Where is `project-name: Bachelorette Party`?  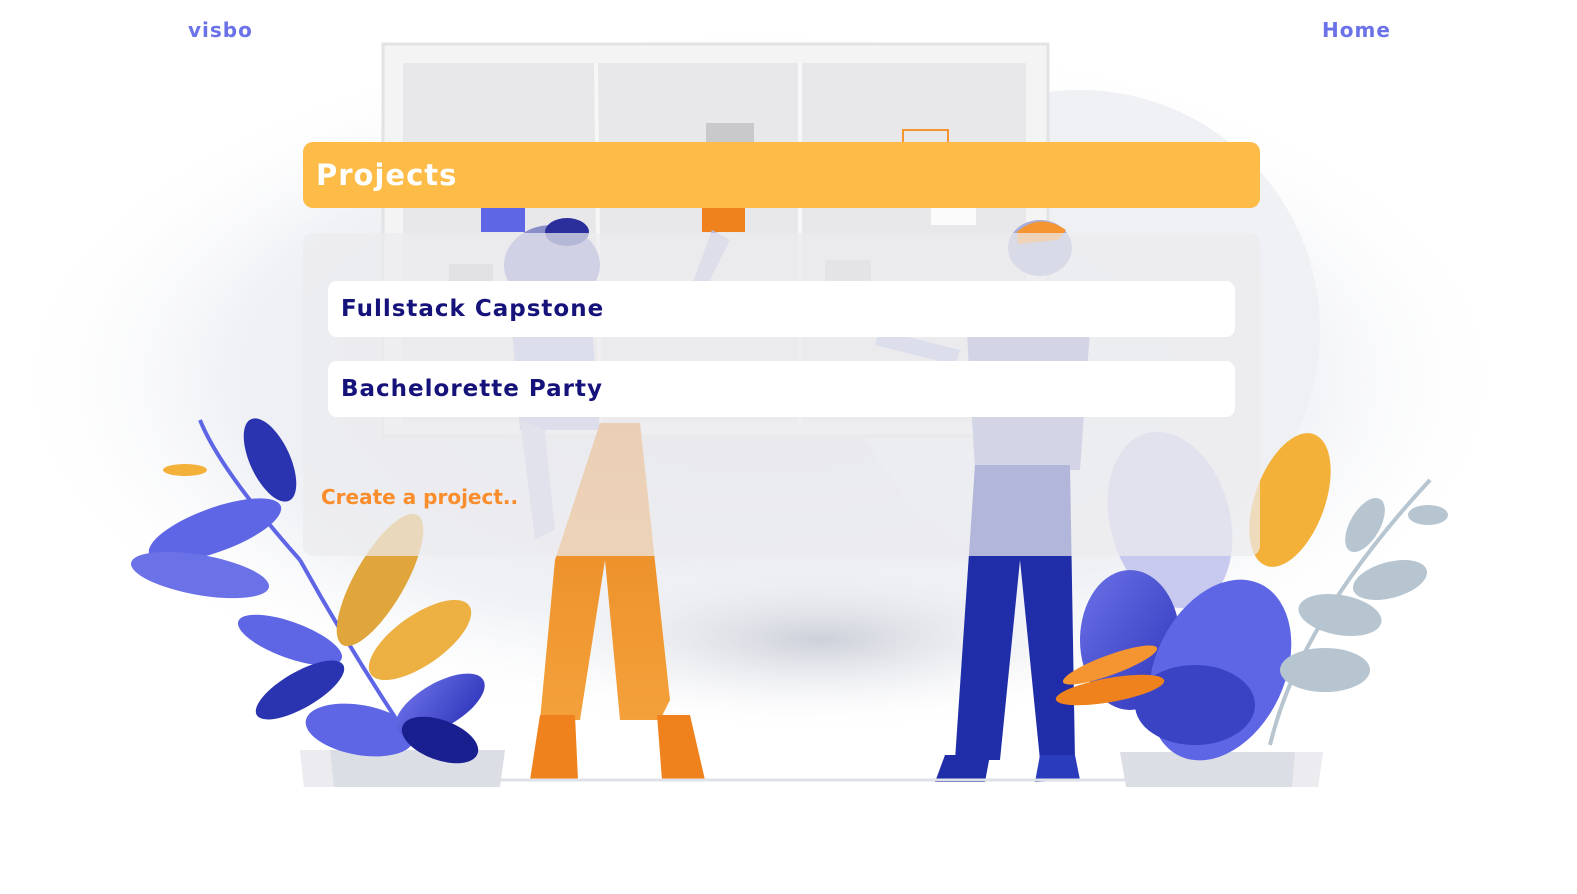 project-name: Bachelorette Party is located at coordinates (472, 389).